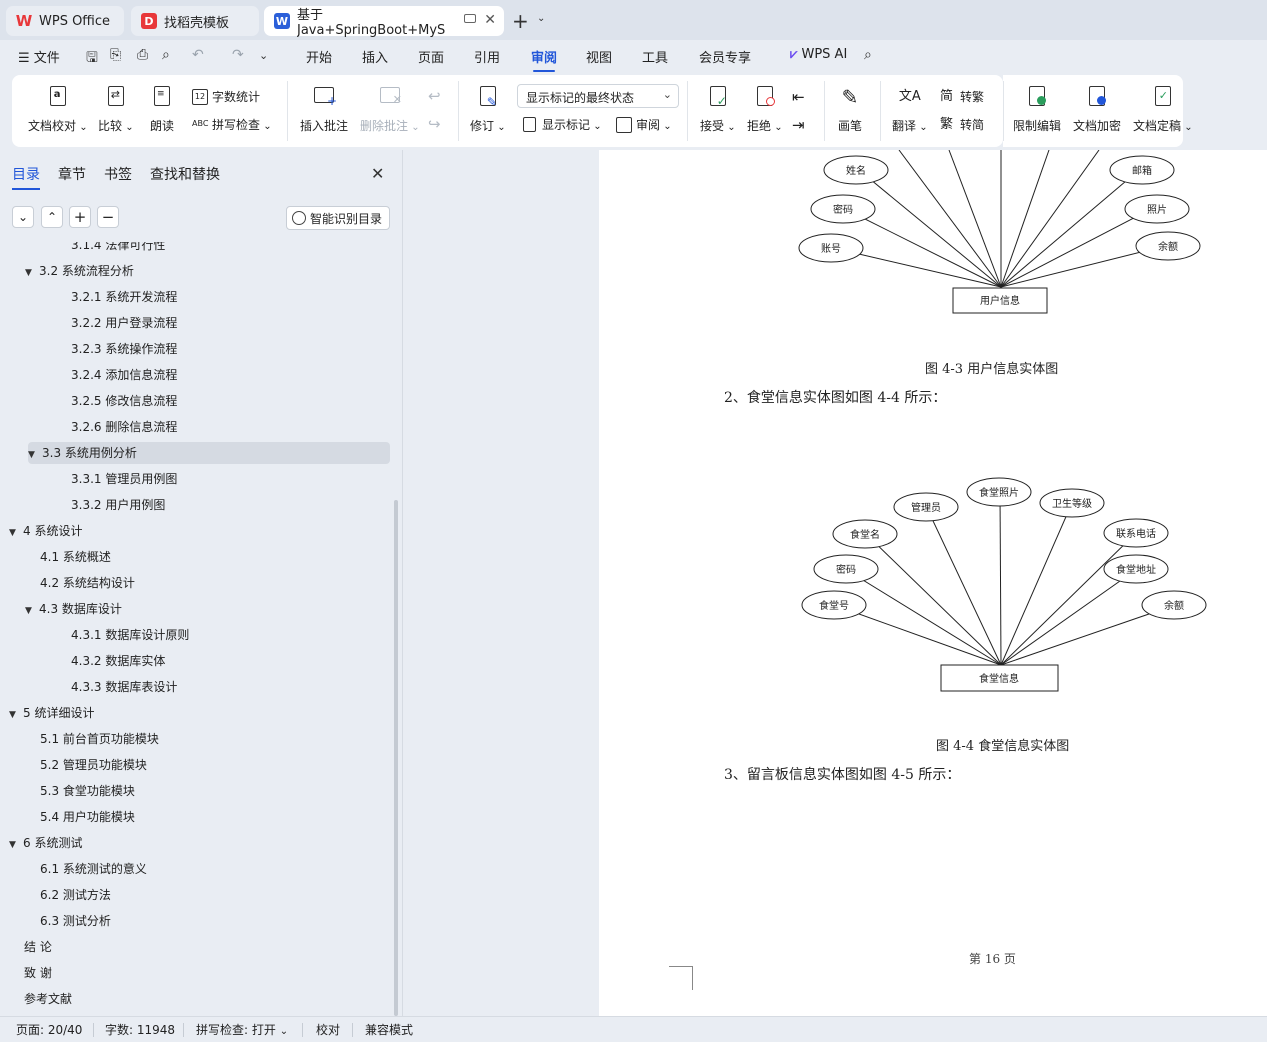  I want to click on toc-item: 3.3.2 用户用例图, so click(82, 505).